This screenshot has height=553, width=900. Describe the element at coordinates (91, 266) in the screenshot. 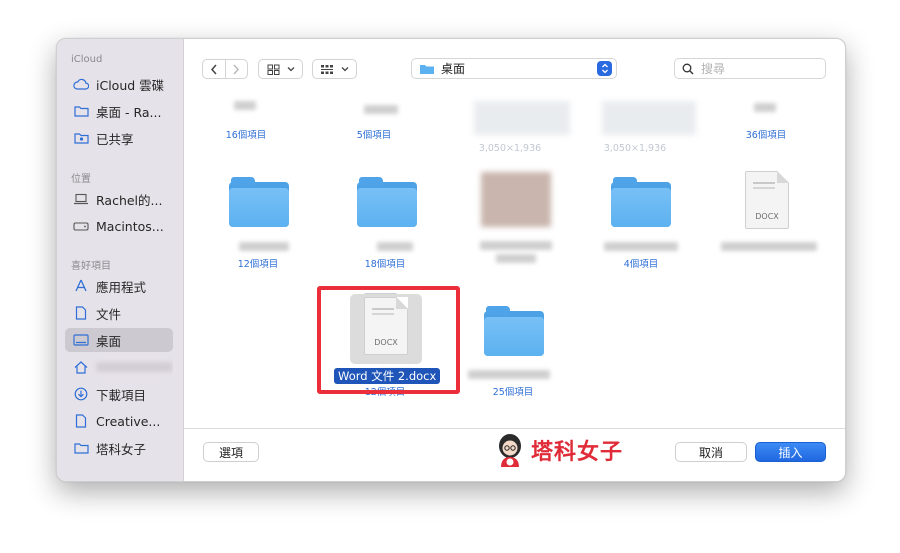

I see `sidebar-section-favorites: 喜好項目` at that location.